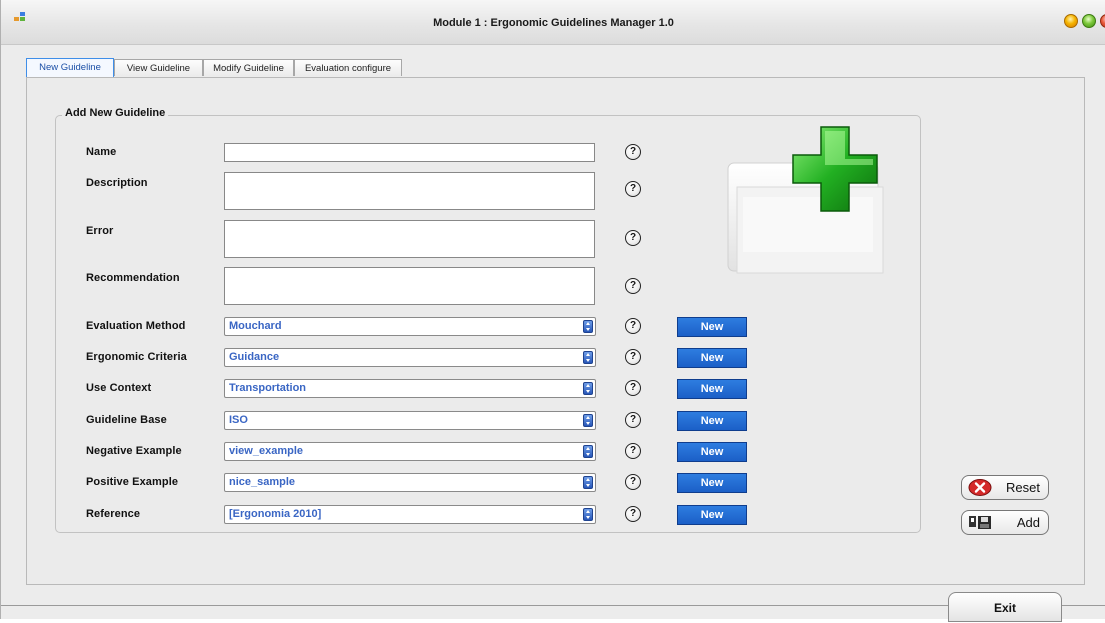  I want to click on bottom-divider, so click(553, 605).